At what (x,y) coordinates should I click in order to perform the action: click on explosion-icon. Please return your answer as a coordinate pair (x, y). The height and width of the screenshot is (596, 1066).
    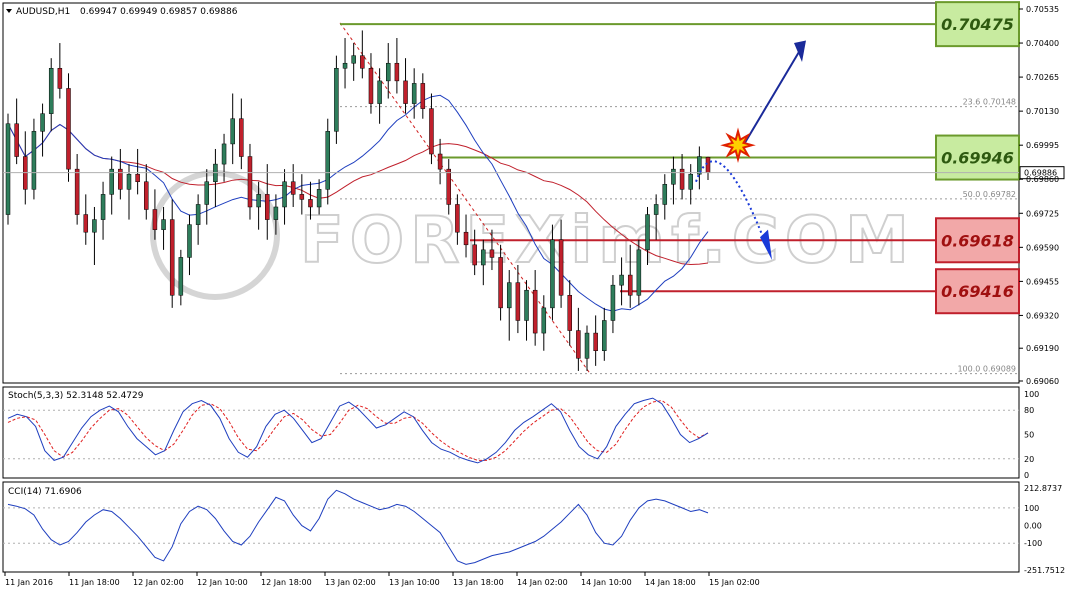
    Looking at the image, I should click on (738, 145).